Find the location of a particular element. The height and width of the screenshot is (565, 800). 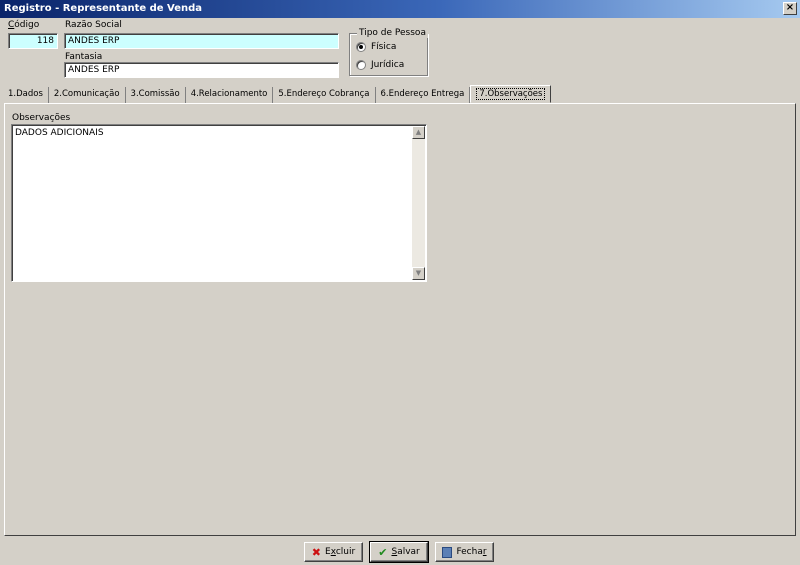

tipo-pessoa-title: Tipo de Pessoa is located at coordinates (392, 33).